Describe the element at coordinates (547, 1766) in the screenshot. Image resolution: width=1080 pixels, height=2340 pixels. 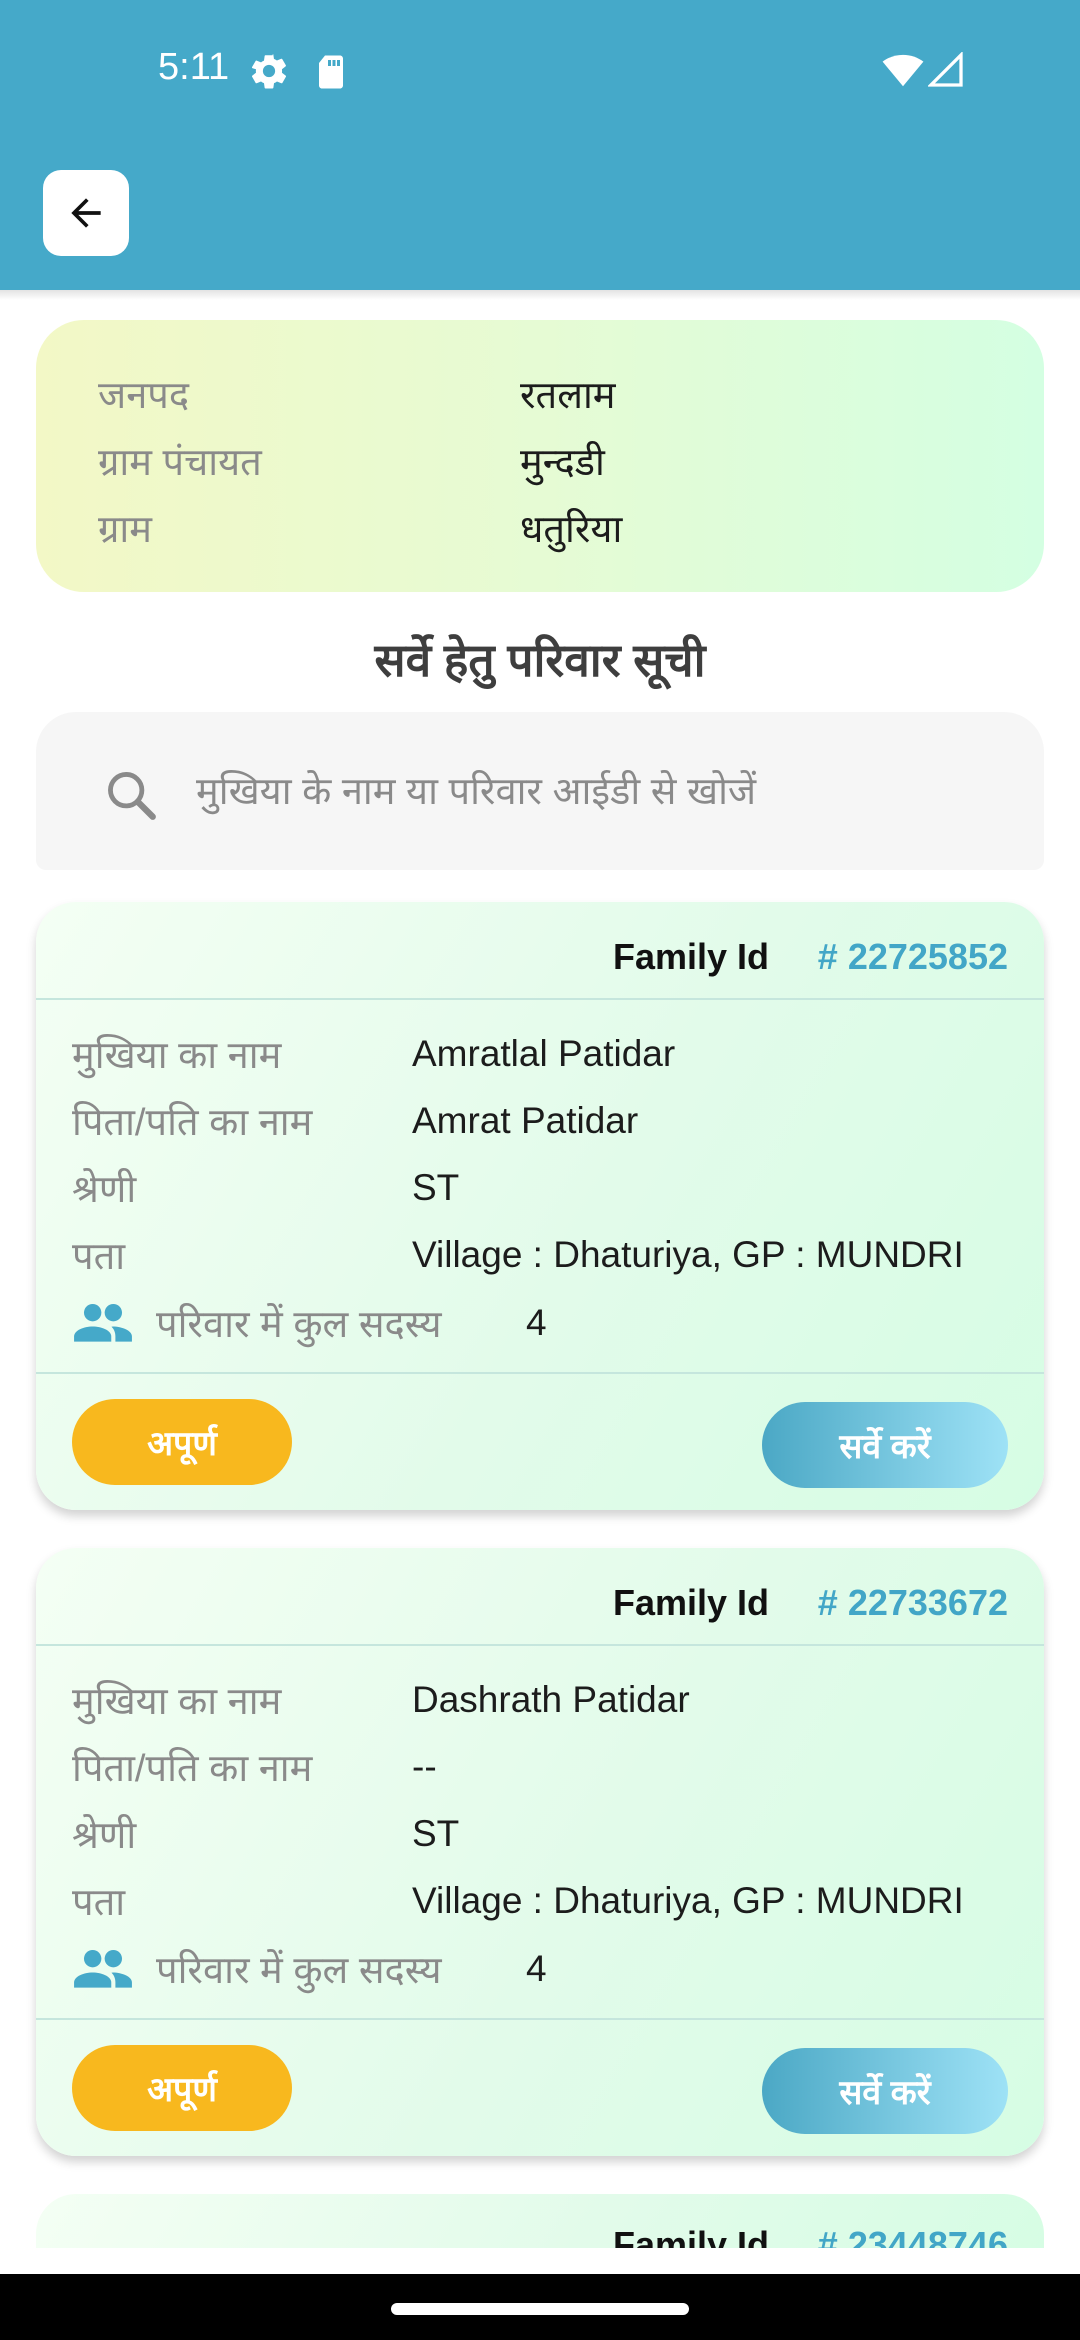
I see `detail-row-father: पिता/पति का नाम --` at that location.